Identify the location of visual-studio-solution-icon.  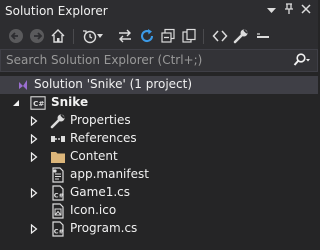
(23, 85).